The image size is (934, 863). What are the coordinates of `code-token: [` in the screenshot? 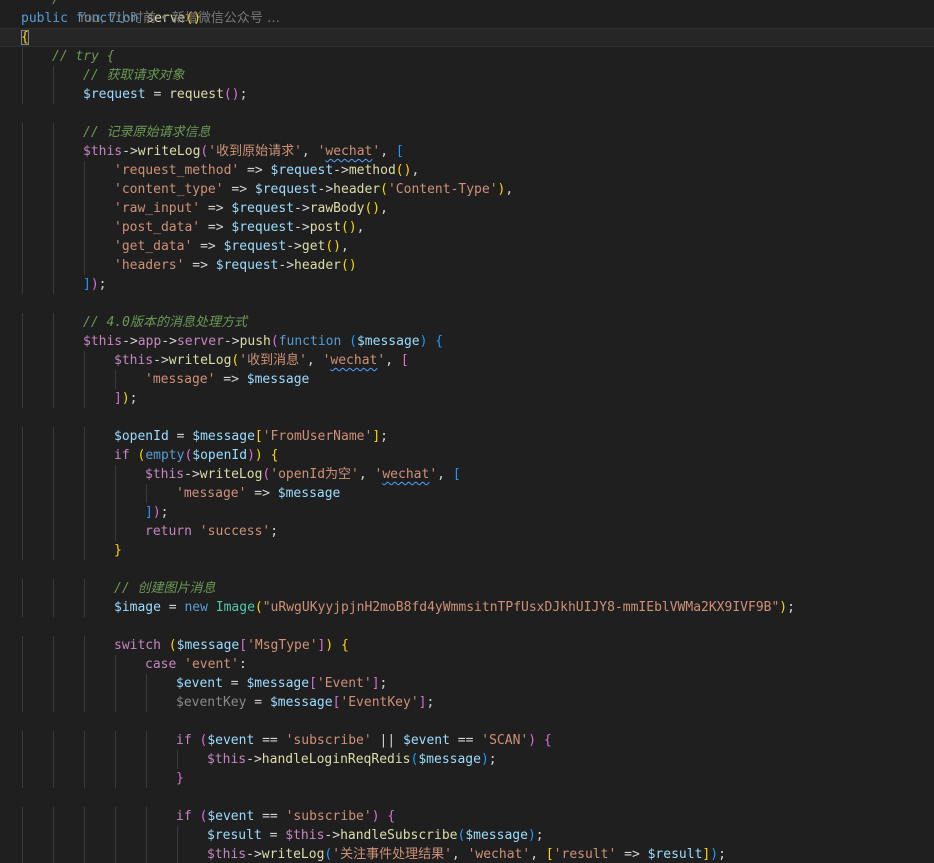 It's located at (549, 854).